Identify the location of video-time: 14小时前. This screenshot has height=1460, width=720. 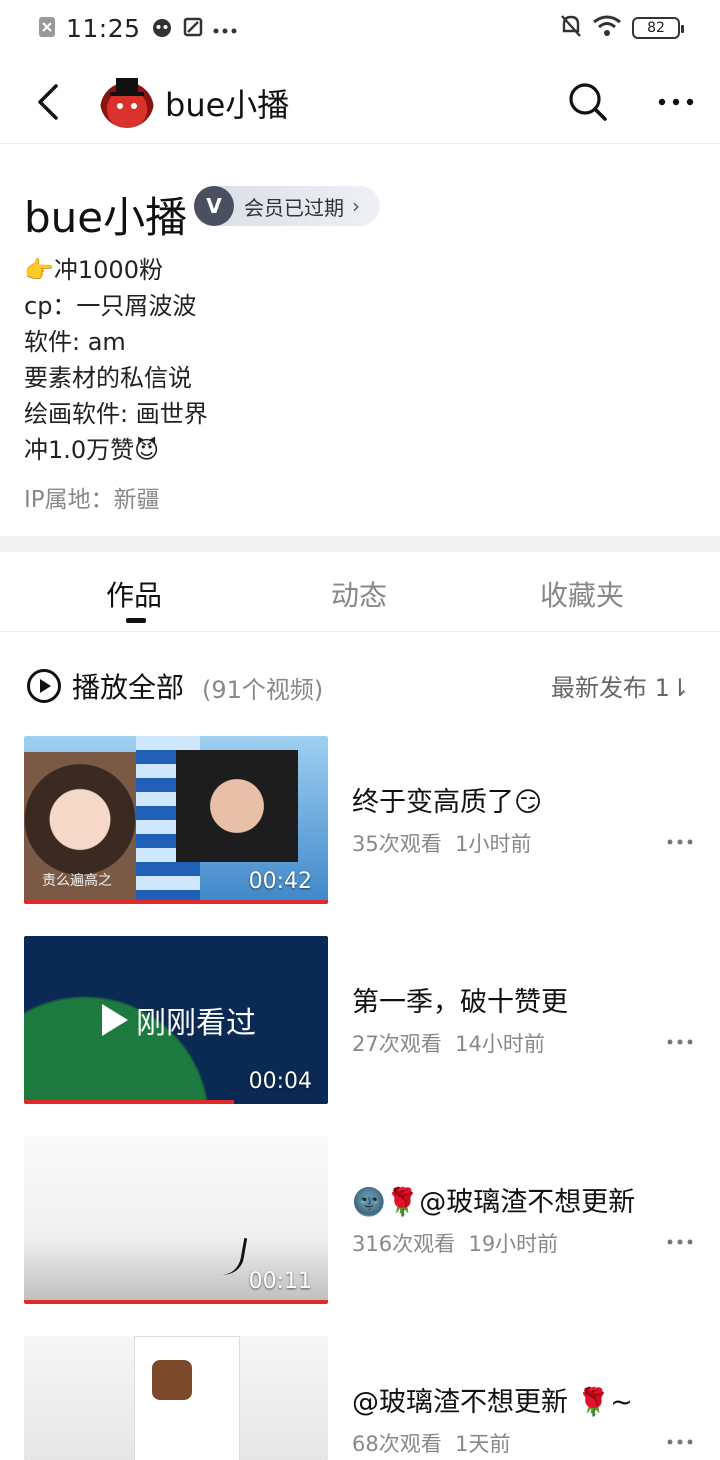
(500, 1044).